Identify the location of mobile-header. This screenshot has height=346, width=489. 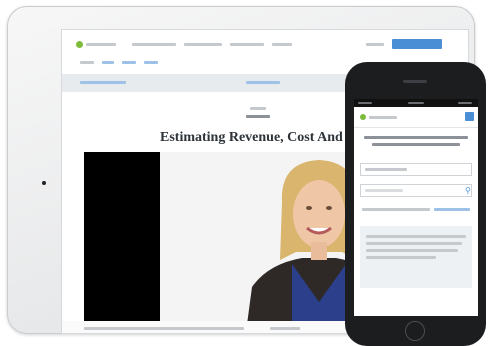
(416, 117).